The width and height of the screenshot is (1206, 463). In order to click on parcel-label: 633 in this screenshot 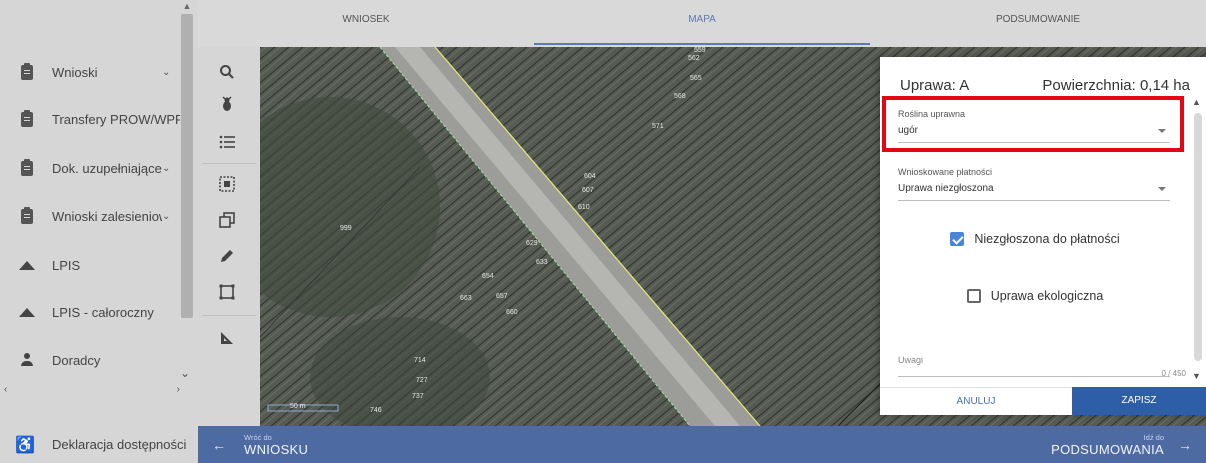, I will do `click(542, 262)`.